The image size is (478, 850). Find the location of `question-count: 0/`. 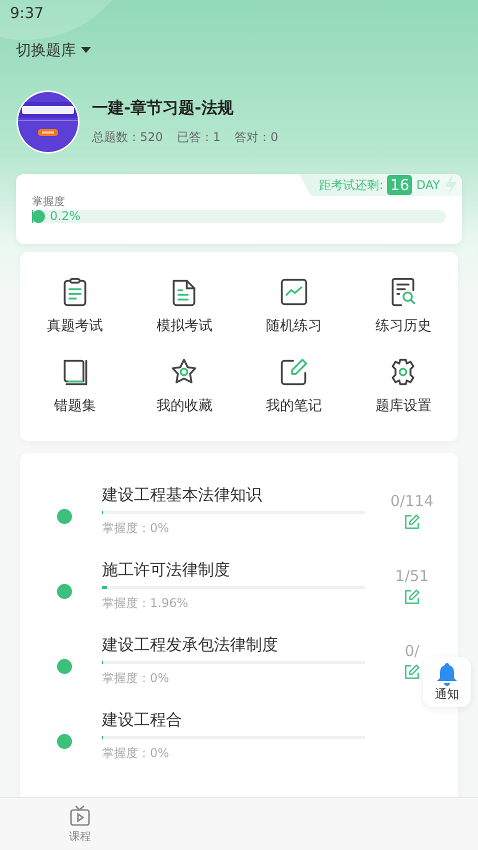

question-count: 0/ is located at coordinates (412, 651).